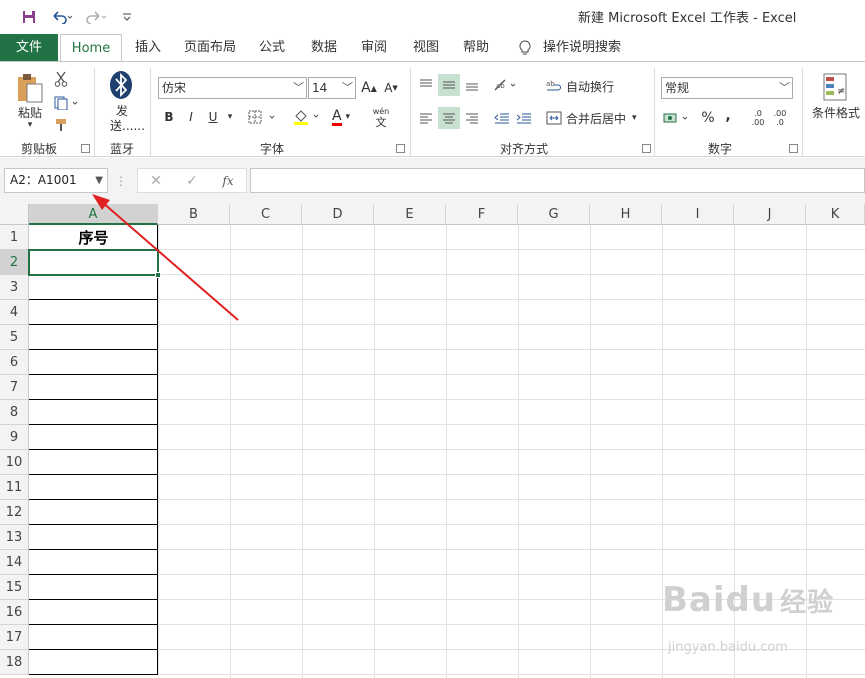 The height and width of the screenshot is (678, 865). Describe the element at coordinates (762, 629) in the screenshot. I see `baidu-watermark: Baidu 经验 jingyan.baidu.com` at that location.